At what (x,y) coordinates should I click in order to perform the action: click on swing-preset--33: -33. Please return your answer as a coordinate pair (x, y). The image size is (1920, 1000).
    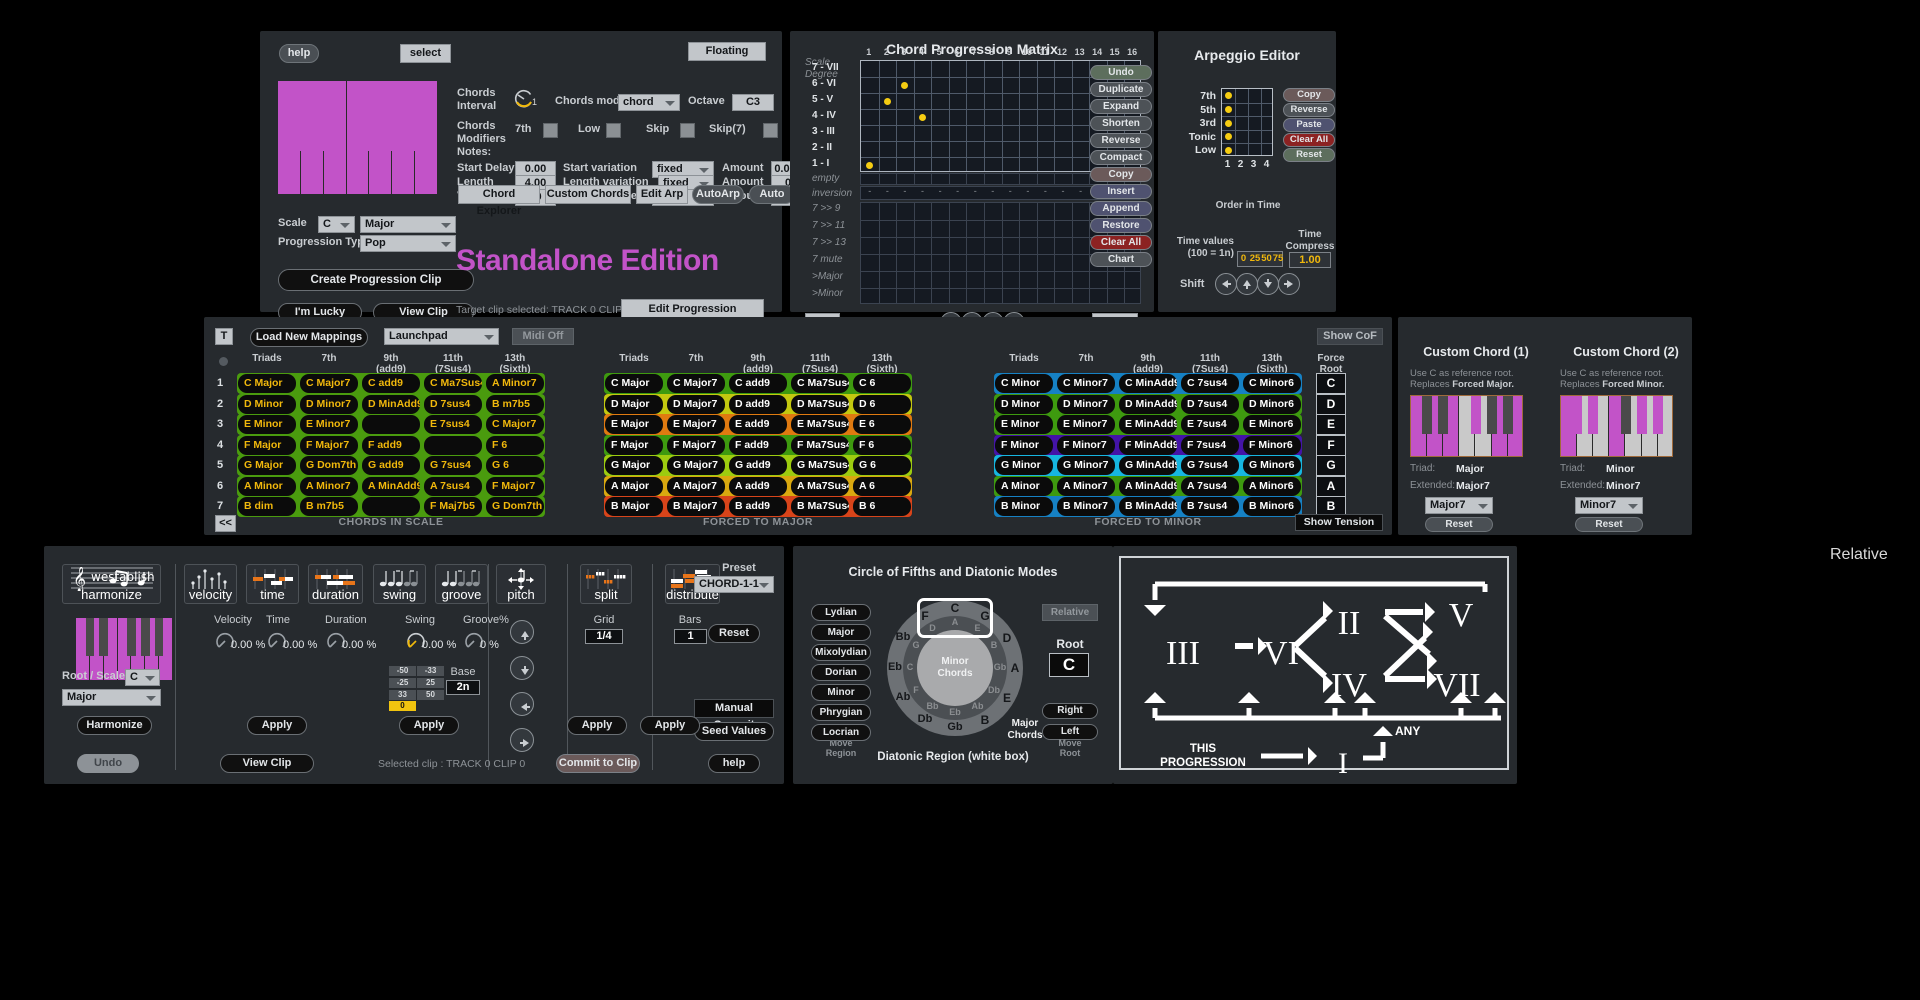
    Looking at the image, I should click on (430, 671).